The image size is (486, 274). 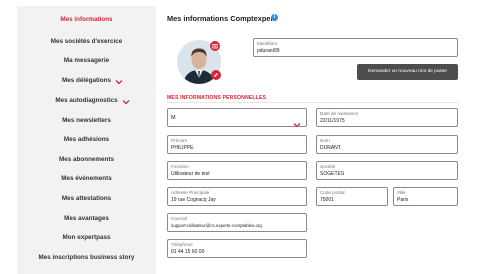 I want to click on sidebar-item-label: Mes abonnements, so click(x=86, y=159).